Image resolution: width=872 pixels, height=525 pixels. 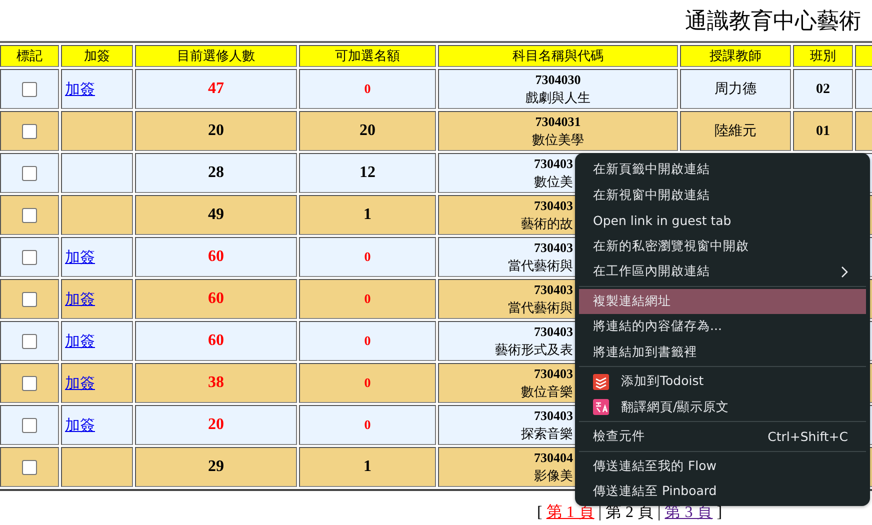 What do you see at coordinates (216, 466) in the screenshot?
I see `enrolled-count: 29` at bounding box center [216, 466].